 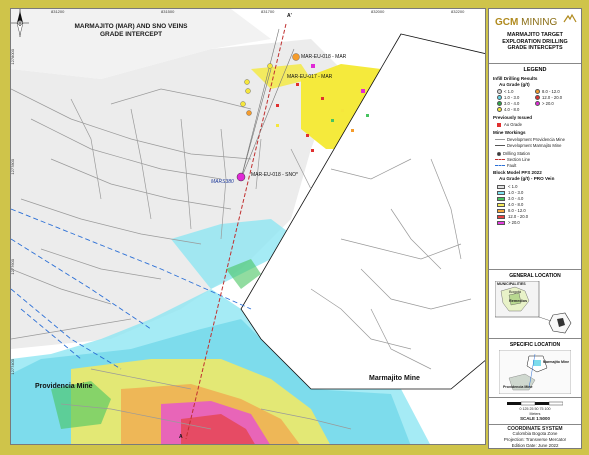 What do you see at coordinates (20, 23) in the screenshot?
I see `north-arrow-icon` at bounding box center [20, 23].